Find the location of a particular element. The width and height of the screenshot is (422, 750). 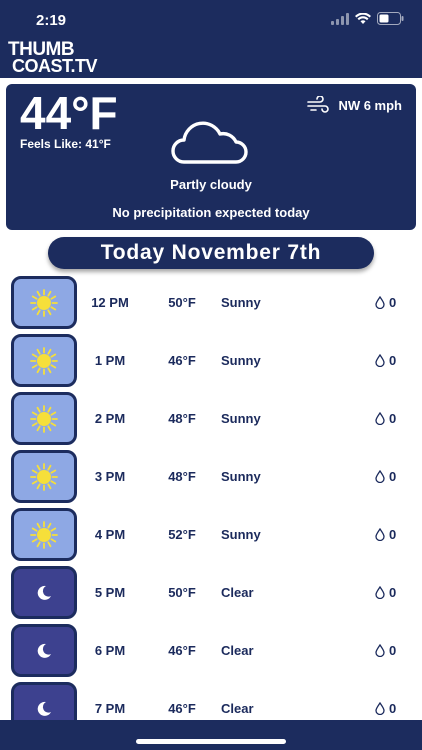

hour-time: 1 PM is located at coordinates (110, 360).